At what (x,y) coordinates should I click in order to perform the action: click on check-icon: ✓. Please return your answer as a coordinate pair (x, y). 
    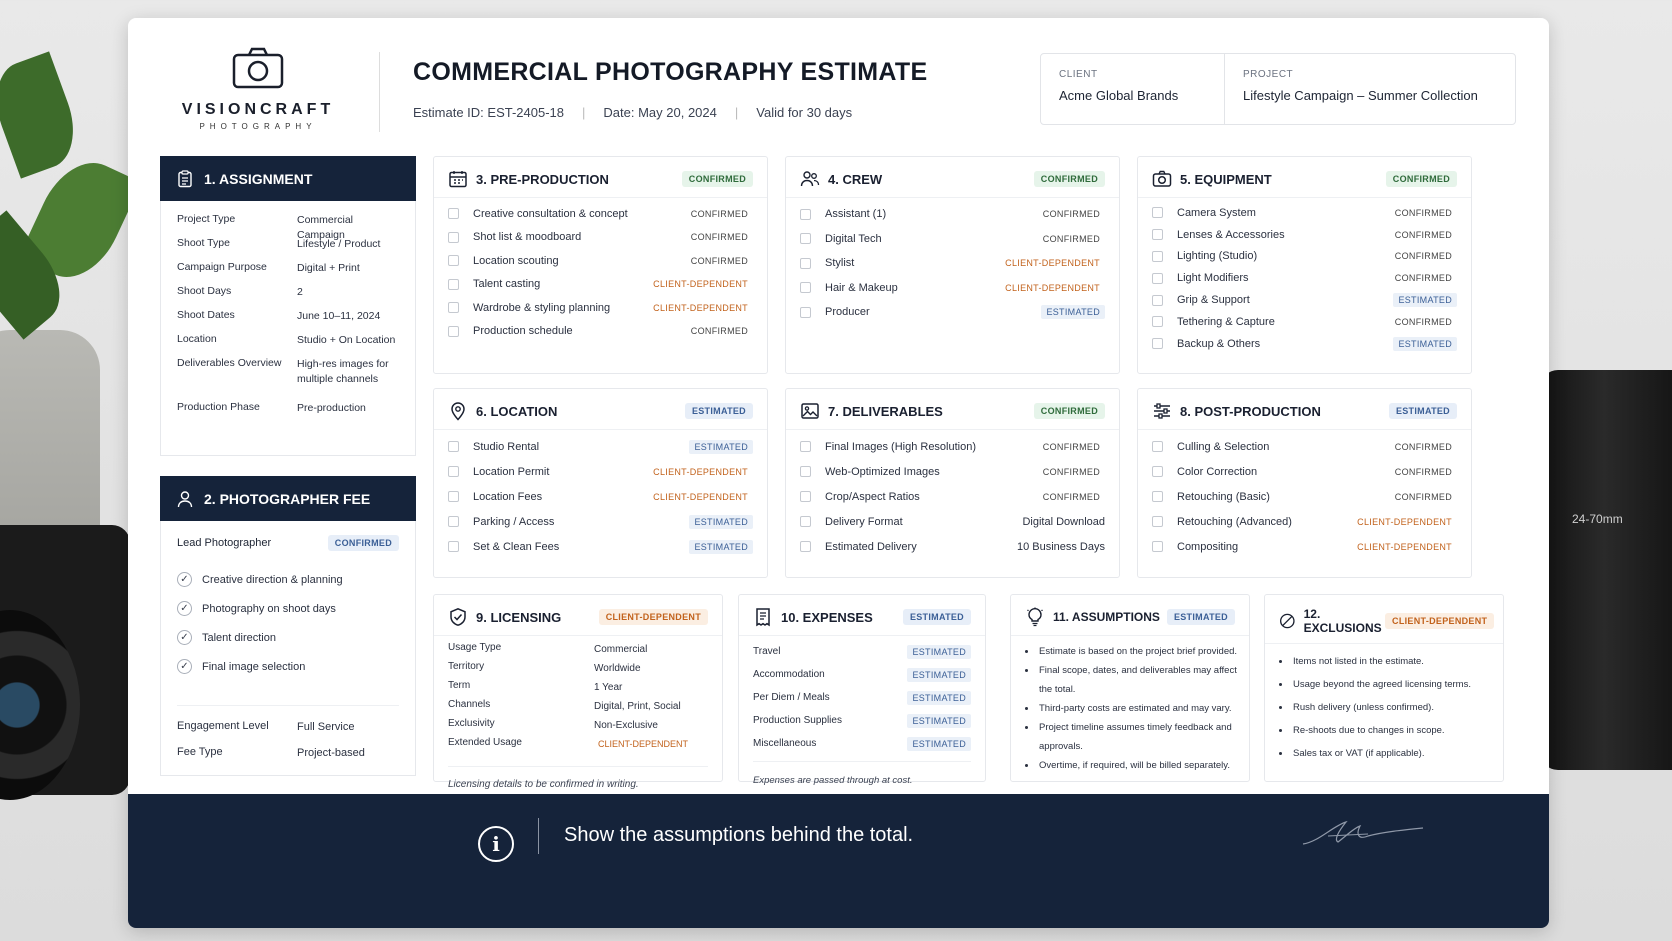
    Looking at the image, I should click on (184, 608).